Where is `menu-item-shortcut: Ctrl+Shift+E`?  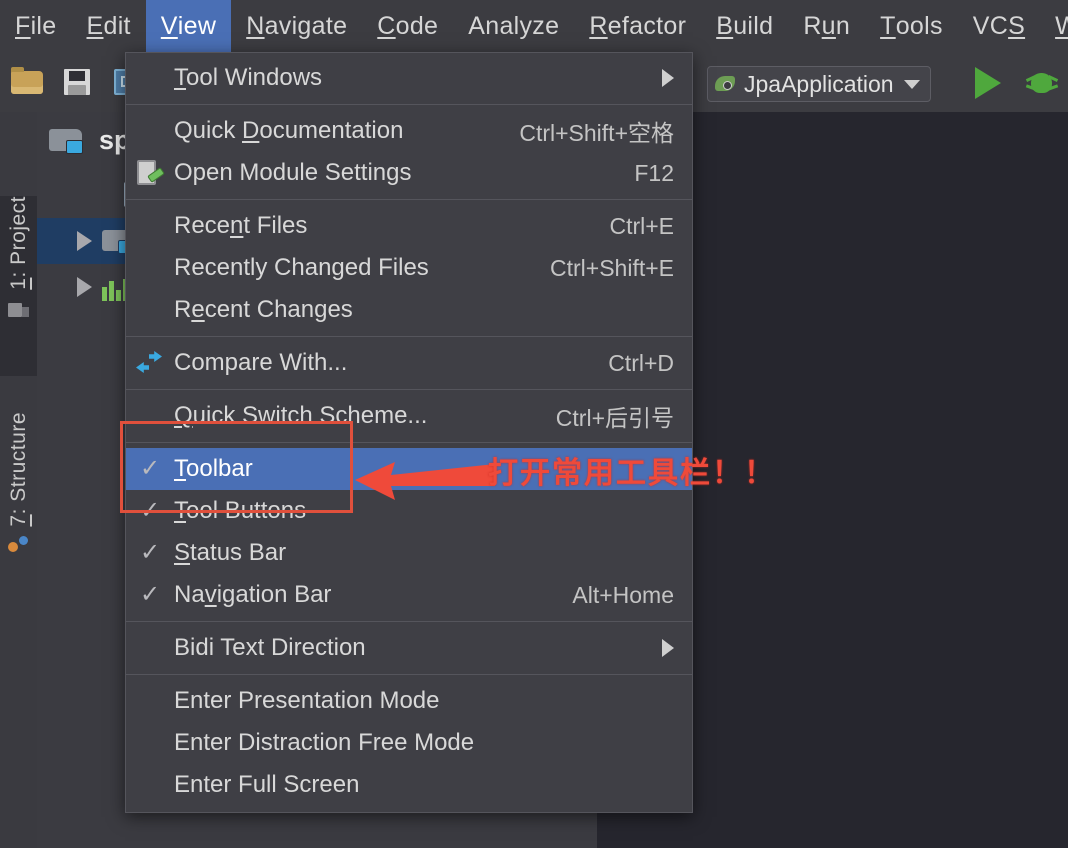 menu-item-shortcut: Ctrl+Shift+E is located at coordinates (612, 267).